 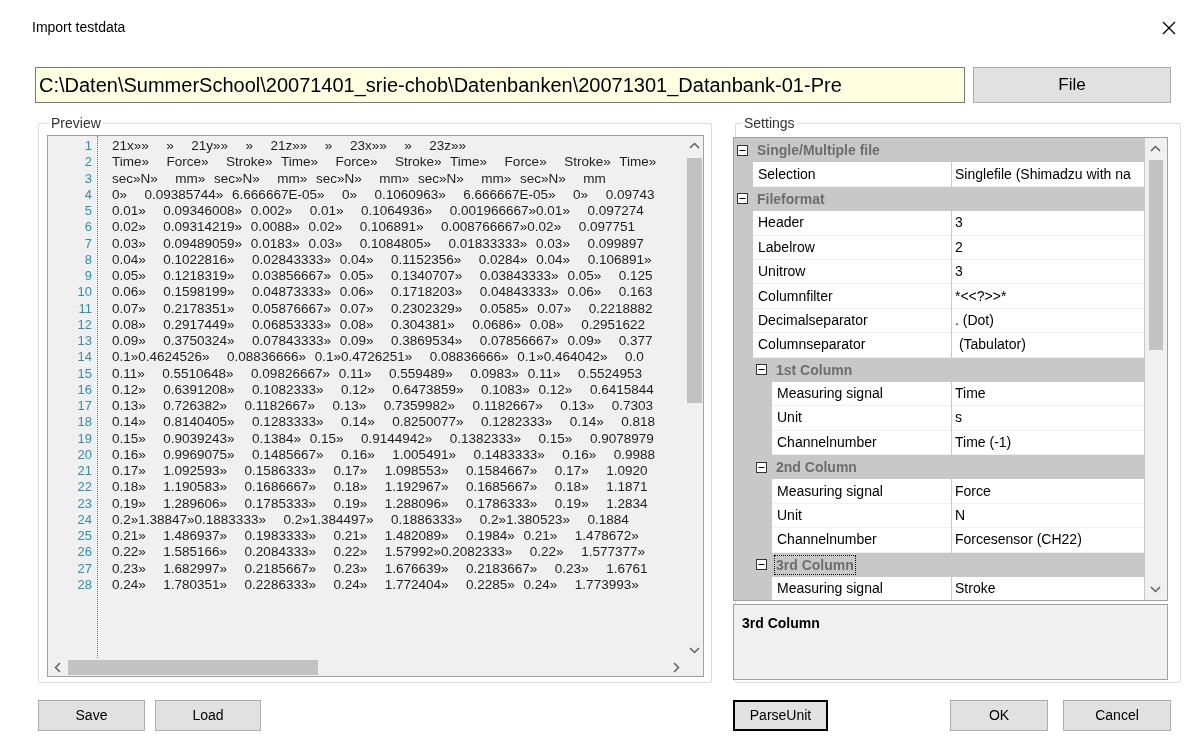 I want to click on property-name: Header, so click(x=852, y=223).